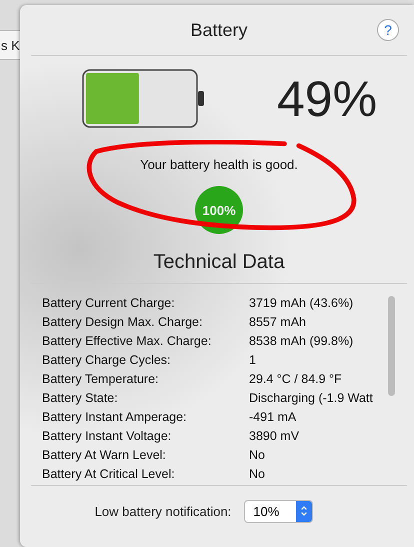  Describe the element at coordinates (296, 379) in the screenshot. I see `field-value: 29.4 °C / 84.9 °F` at that location.